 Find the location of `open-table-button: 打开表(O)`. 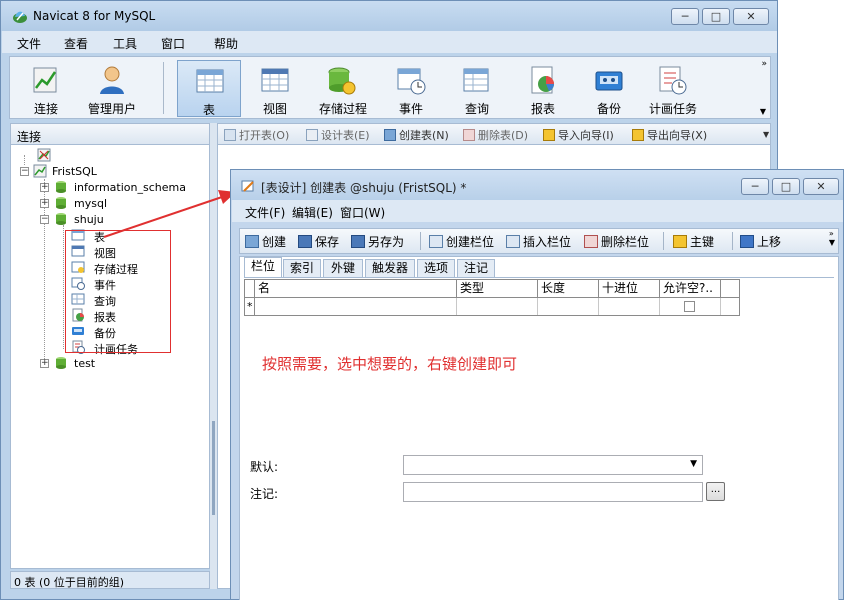

open-table-button: 打开表(O) is located at coordinates (256, 135).